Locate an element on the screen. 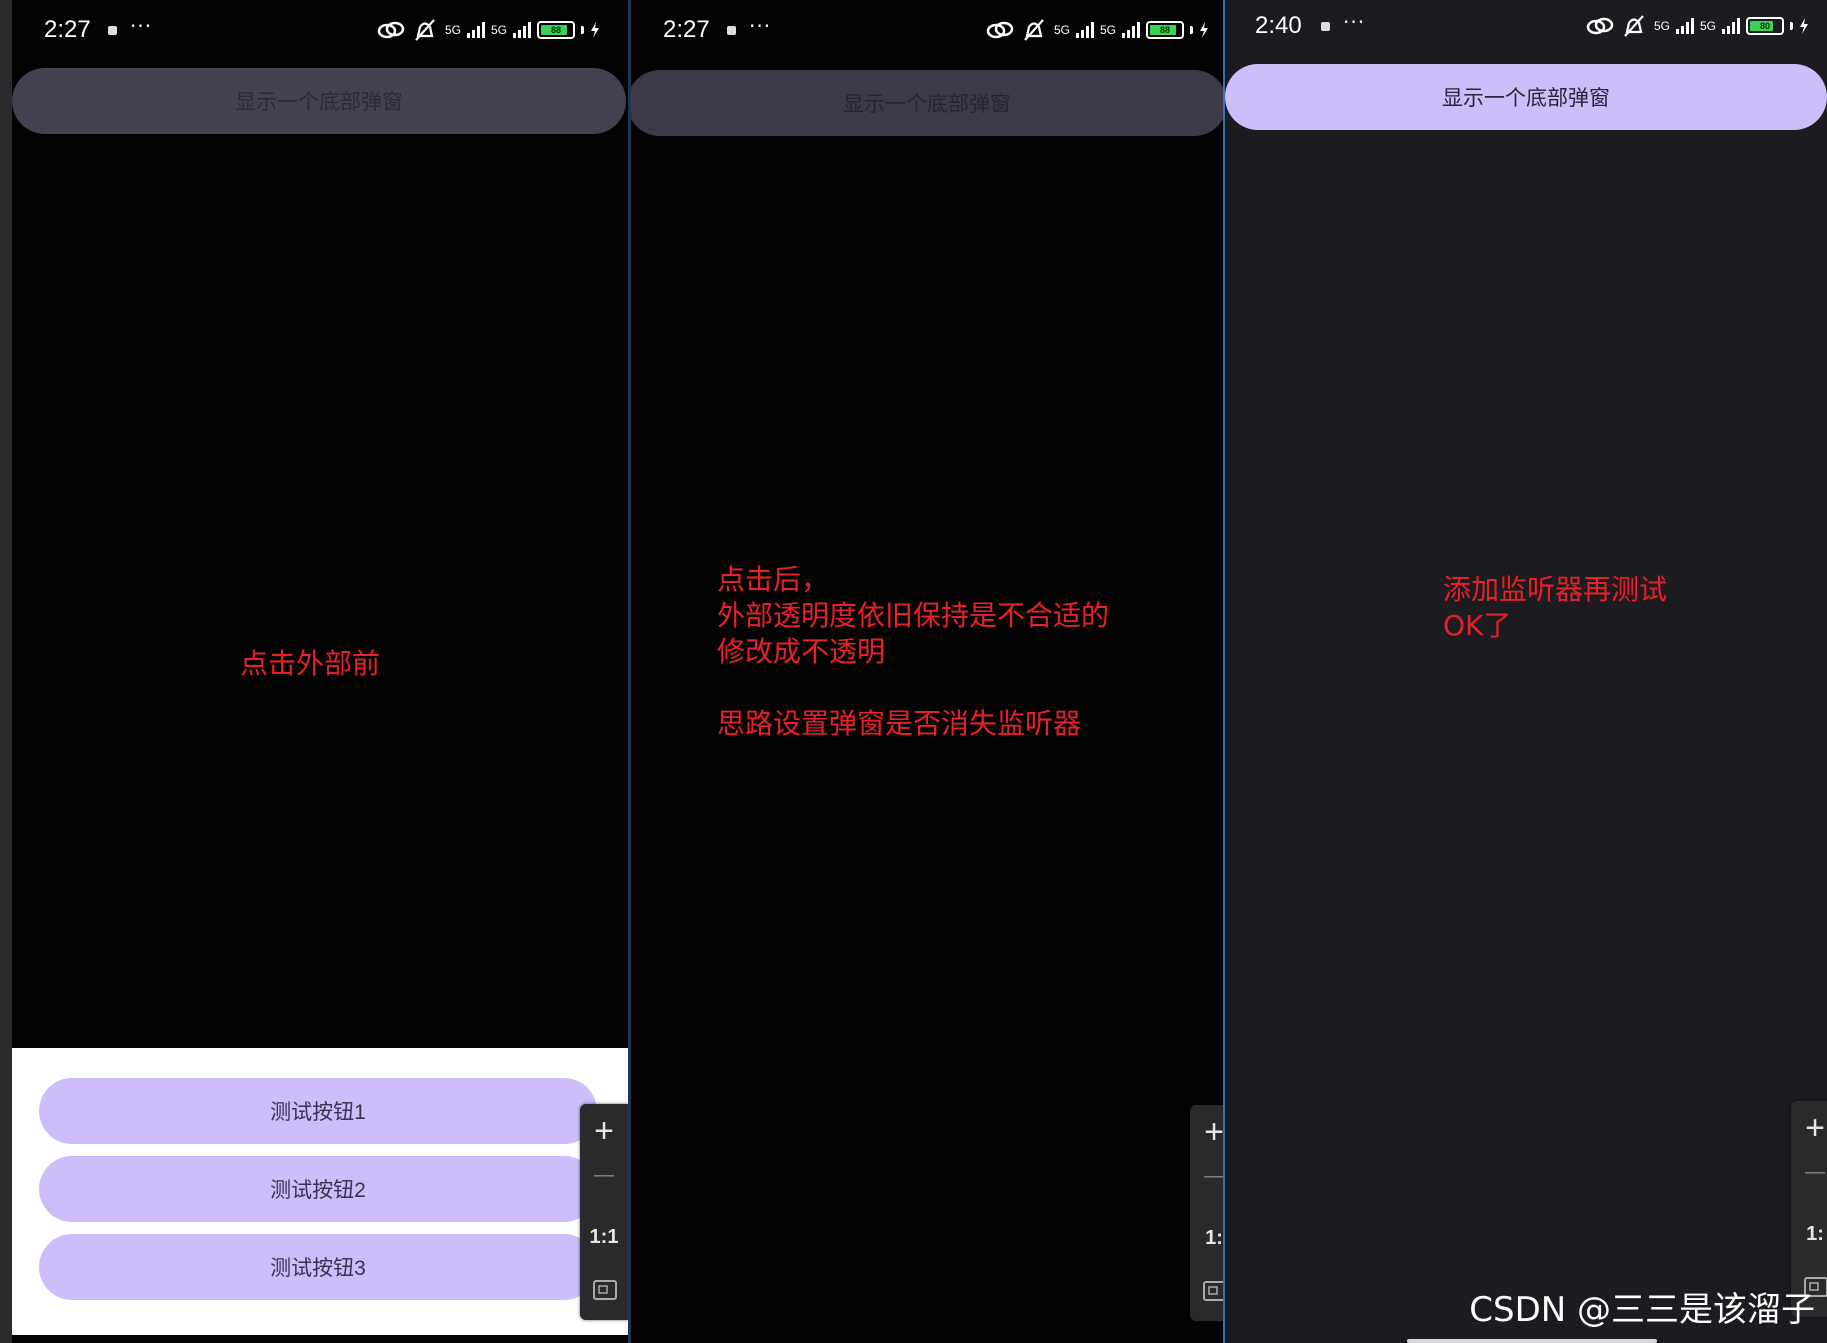 This screenshot has width=1827, height=1343. annotation-text: 添加监听器再测试 OK了 is located at coordinates (1555, 607).